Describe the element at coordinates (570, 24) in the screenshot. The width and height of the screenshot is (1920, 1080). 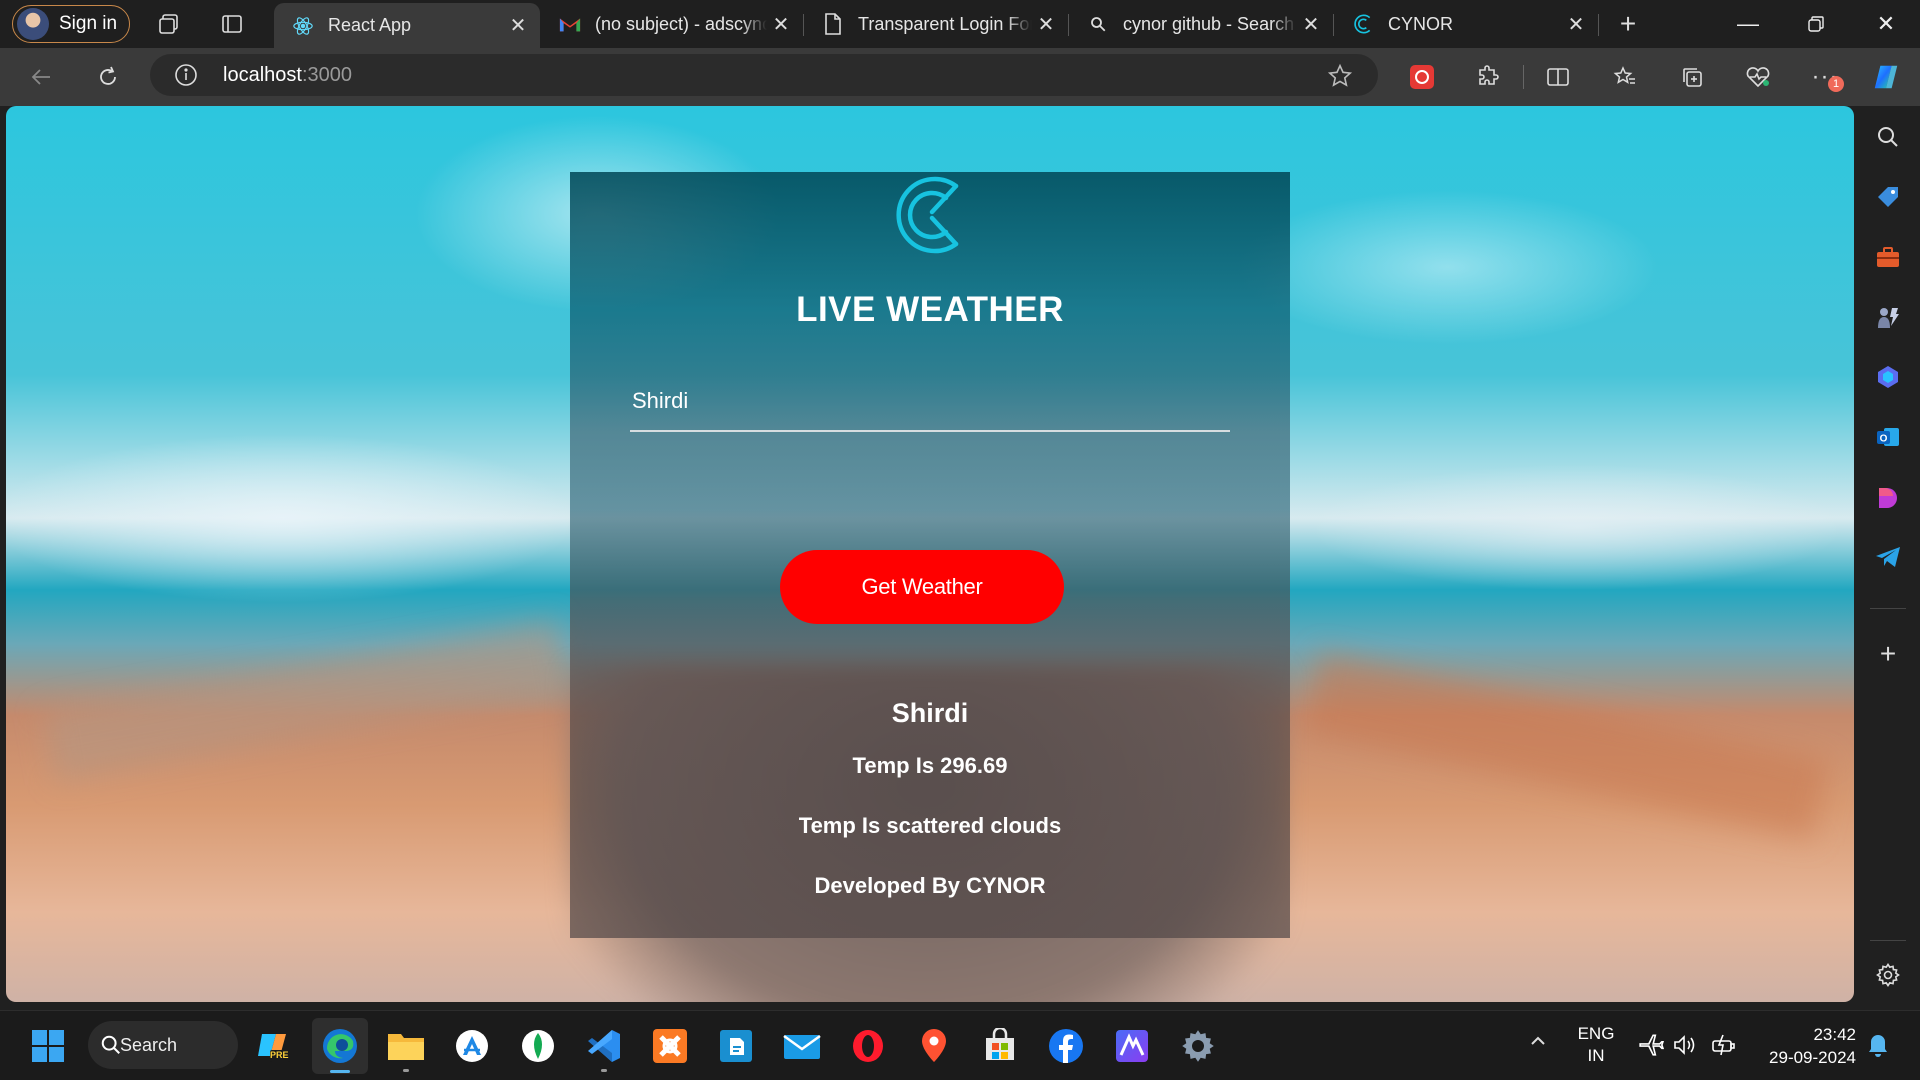
I see `gmail-icon` at that location.